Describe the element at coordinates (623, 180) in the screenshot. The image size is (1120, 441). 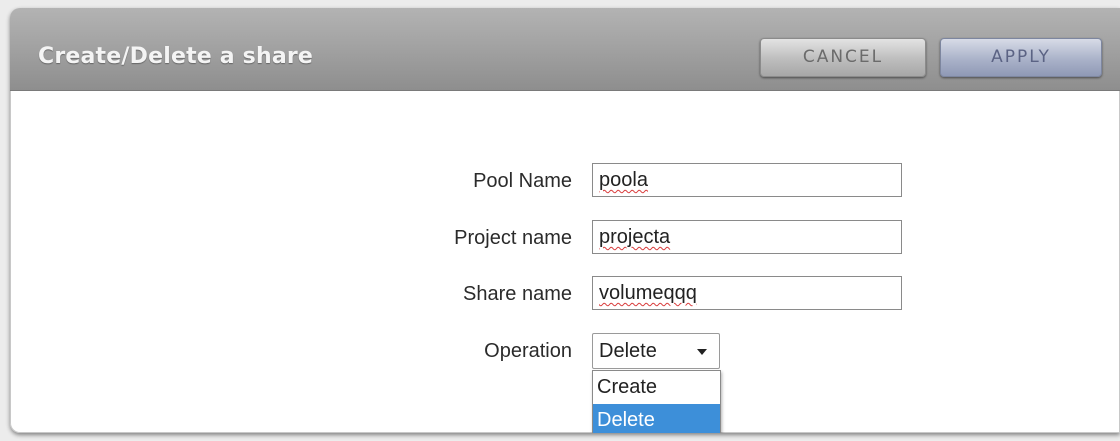
I see `pool-name-value: poola` at that location.